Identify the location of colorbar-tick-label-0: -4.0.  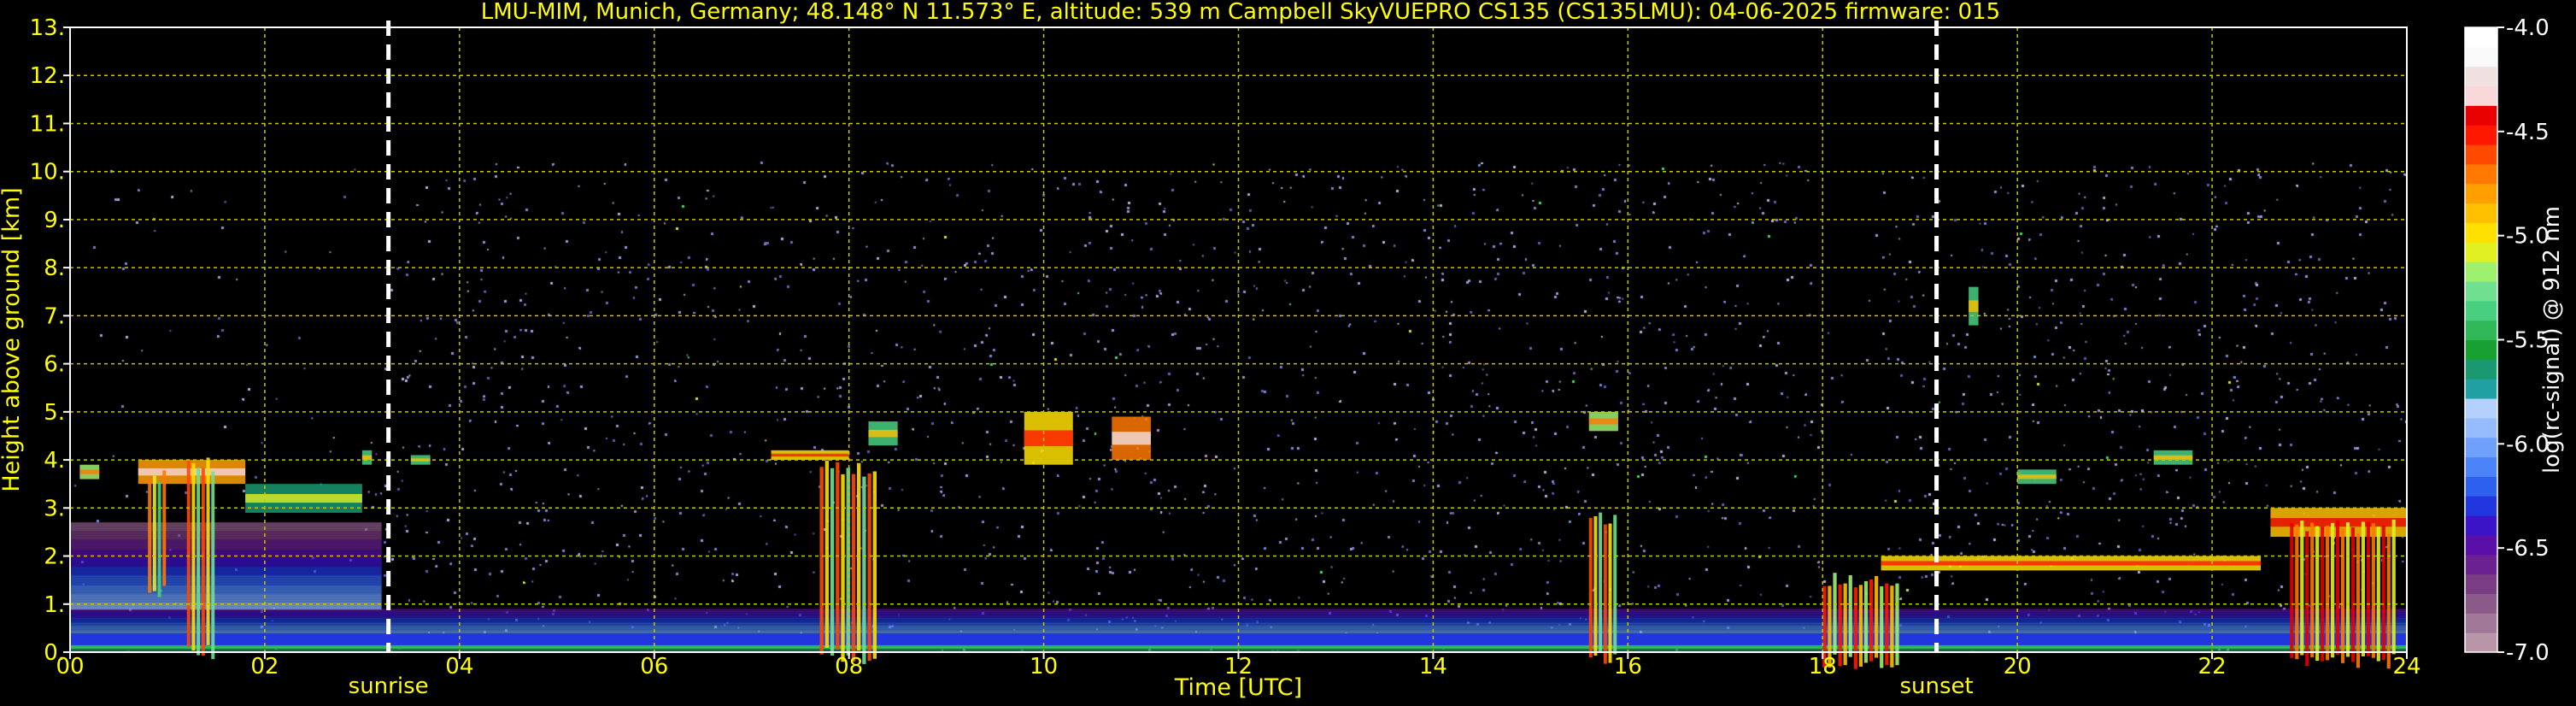
(2528, 28).